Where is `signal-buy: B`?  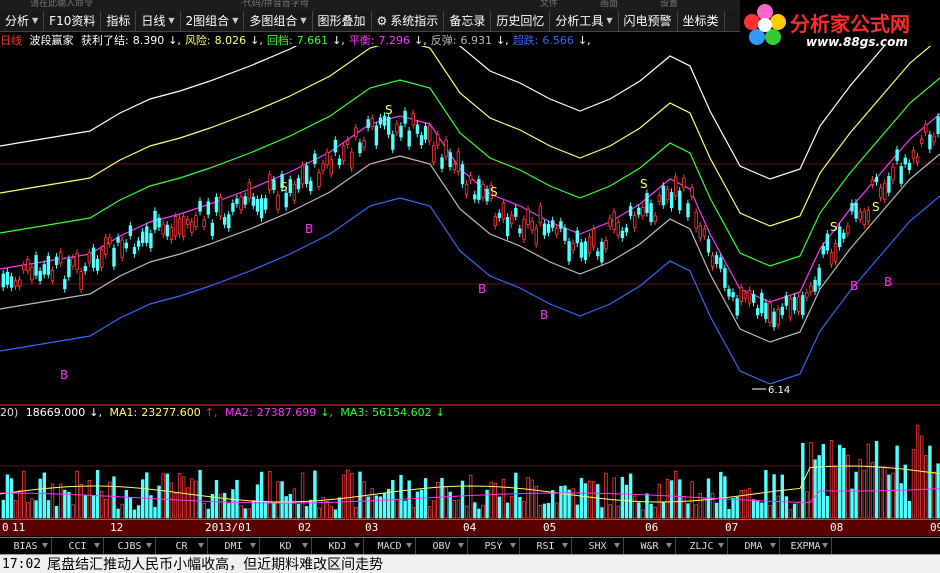
signal-buy: B is located at coordinates (854, 286).